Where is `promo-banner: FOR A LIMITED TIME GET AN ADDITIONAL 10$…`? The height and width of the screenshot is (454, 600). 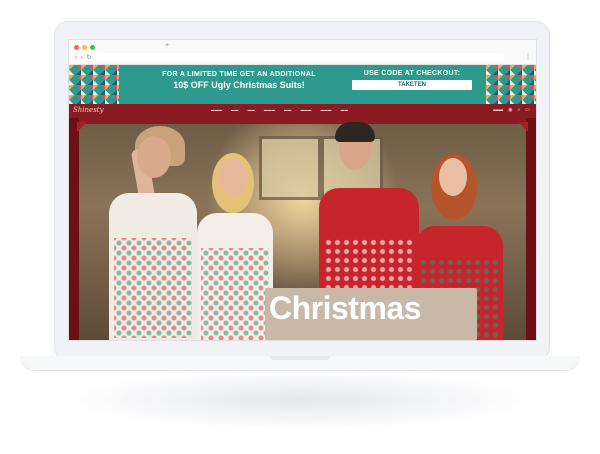
promo-banner: FOR A LIMITED TIME GET AN ADDITIONAL 10$… is located at coordinates (302, 84).